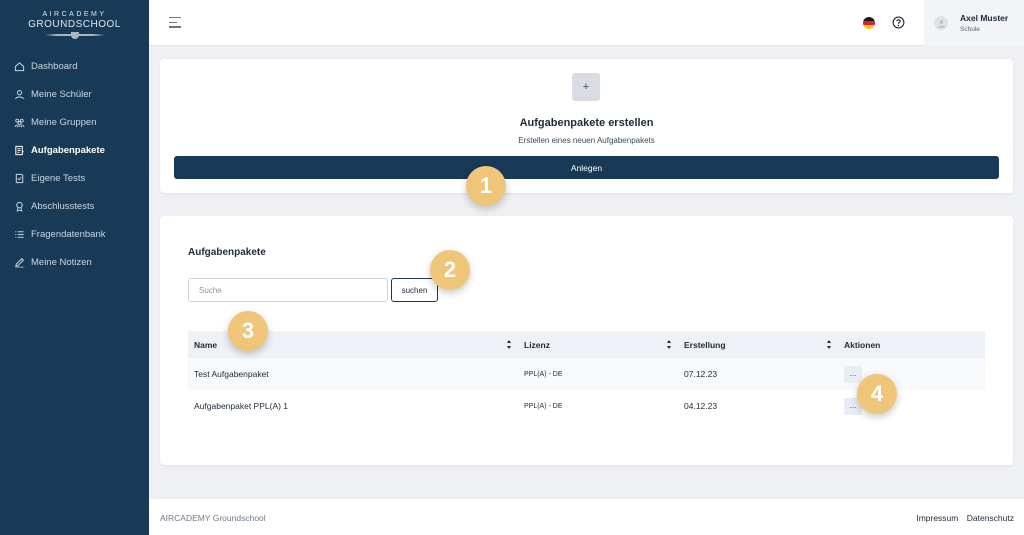 The image size is (1024, 535). I want to click on footer-brand: AIRCADEMY Groundschool, so click(213, 518).